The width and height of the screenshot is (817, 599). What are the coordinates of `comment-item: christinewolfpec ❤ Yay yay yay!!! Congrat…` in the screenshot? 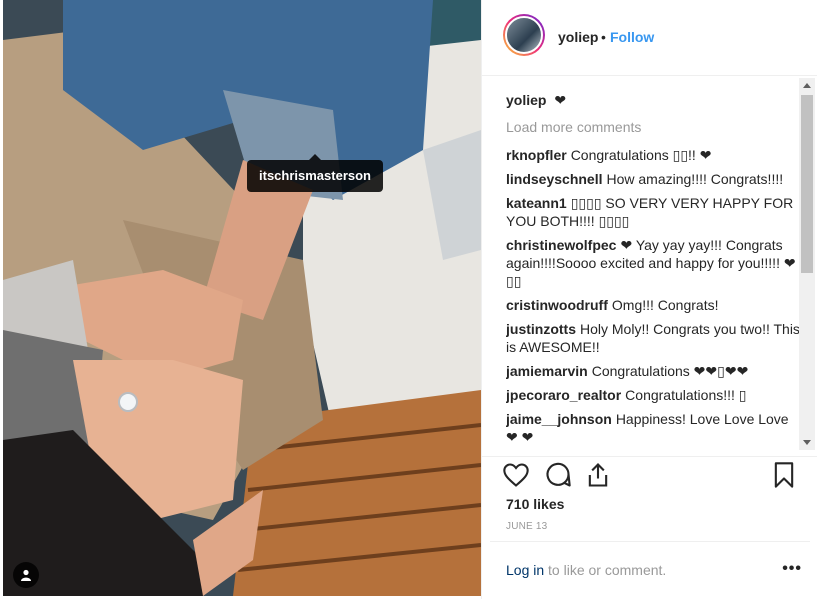 It's located at (654, 263).